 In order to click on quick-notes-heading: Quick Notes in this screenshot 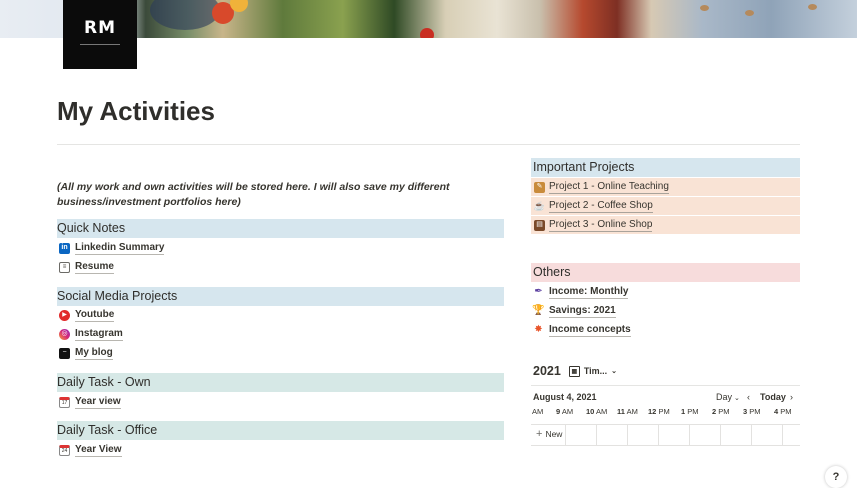, I will do `click(280, 228)`.